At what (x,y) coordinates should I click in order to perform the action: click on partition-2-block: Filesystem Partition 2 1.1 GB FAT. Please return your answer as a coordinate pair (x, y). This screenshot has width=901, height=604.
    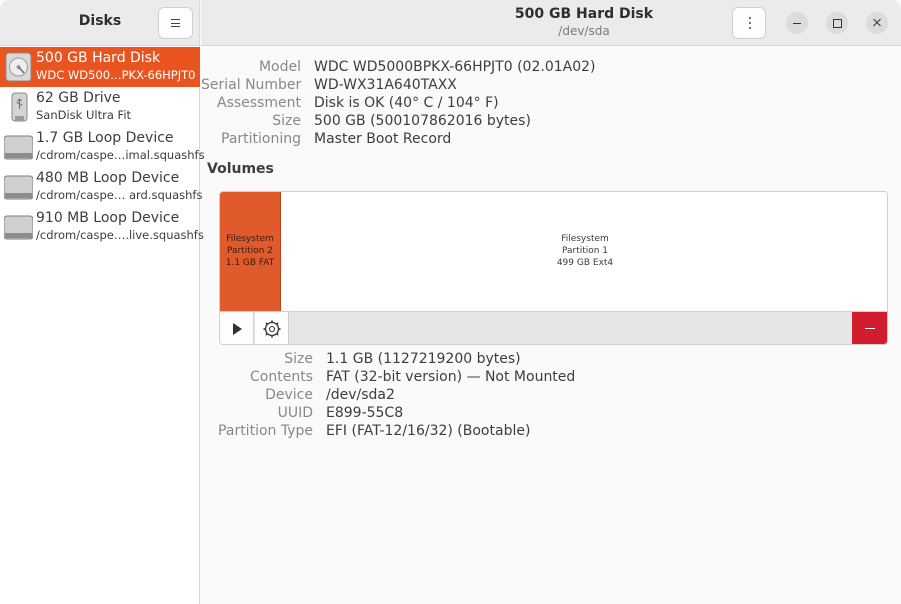
    Looking at the image, I should click on (250, 251).